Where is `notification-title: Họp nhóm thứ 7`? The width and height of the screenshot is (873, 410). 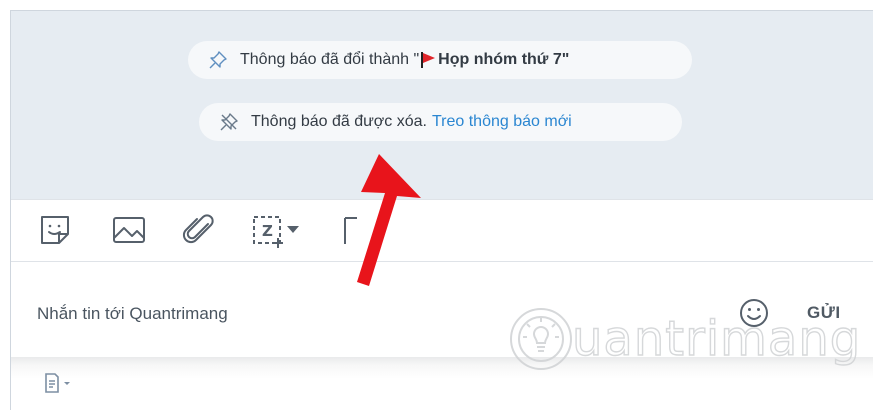
notification-title: Họp nhóm thứ 7 is located at coordinates (500, 59).